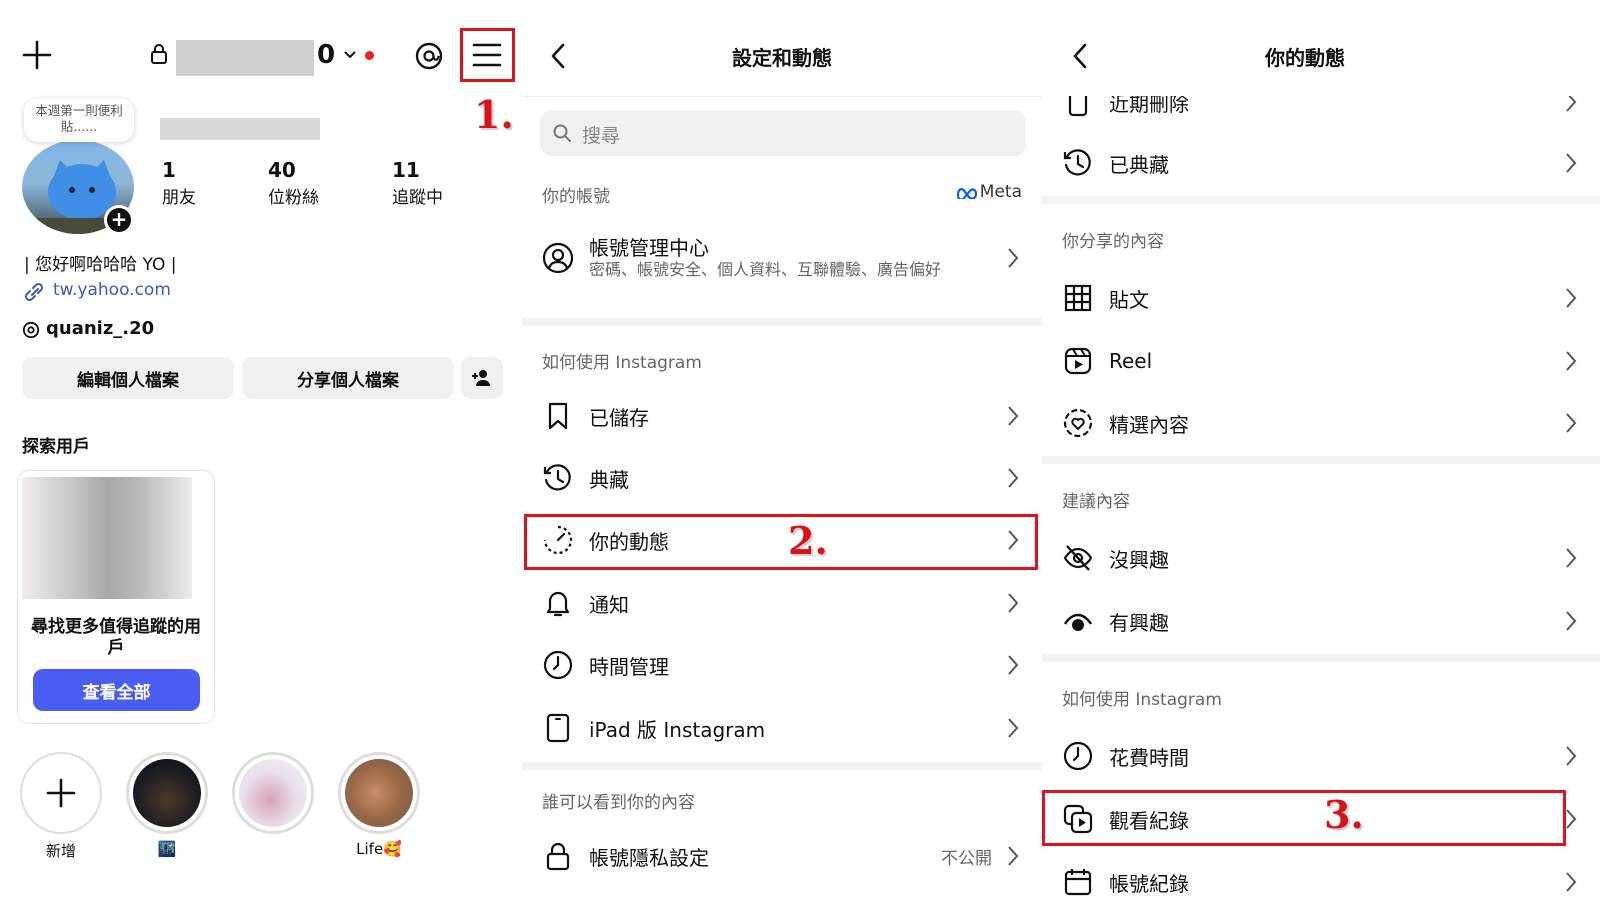  I want to click on following-count: 11, so click(406, 170).